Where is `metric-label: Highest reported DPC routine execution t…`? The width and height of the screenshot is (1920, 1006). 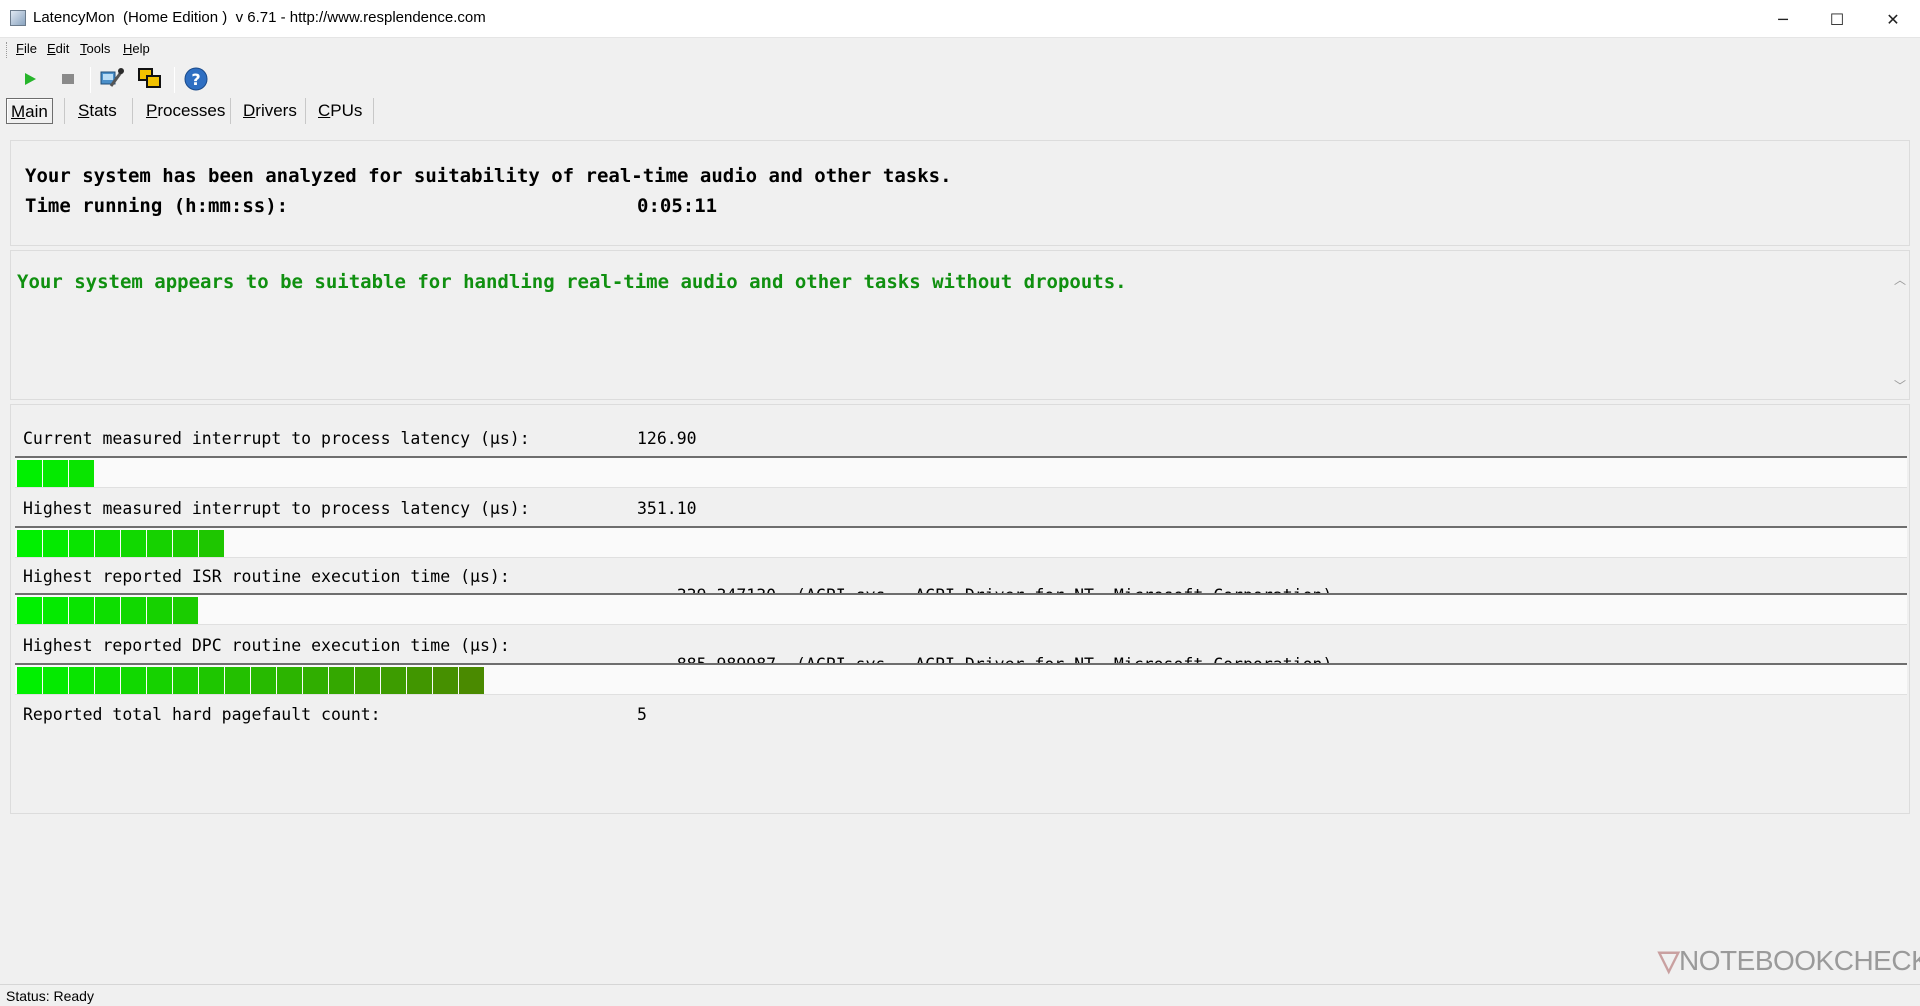 metric-label: Highest reported DPC routine execution t… is located at coordinates (266, 645).